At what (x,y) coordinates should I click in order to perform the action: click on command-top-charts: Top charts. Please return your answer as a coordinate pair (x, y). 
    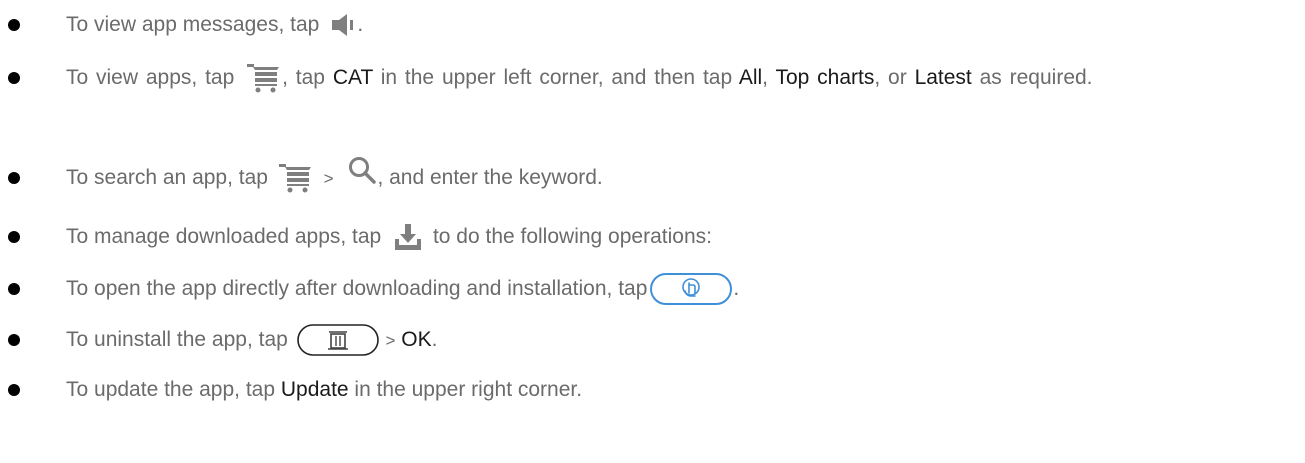
    Looking at the image, I should click on (825, 77).